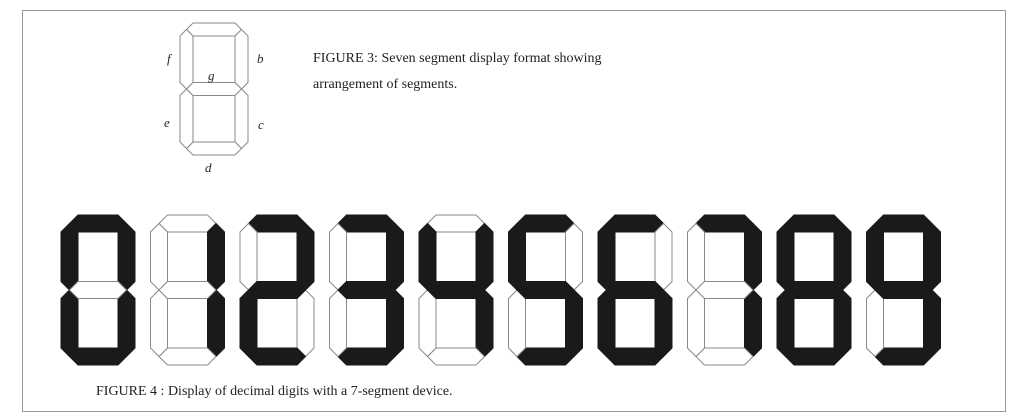  I want to click on digit-5-segment-d, so click(545, 356).